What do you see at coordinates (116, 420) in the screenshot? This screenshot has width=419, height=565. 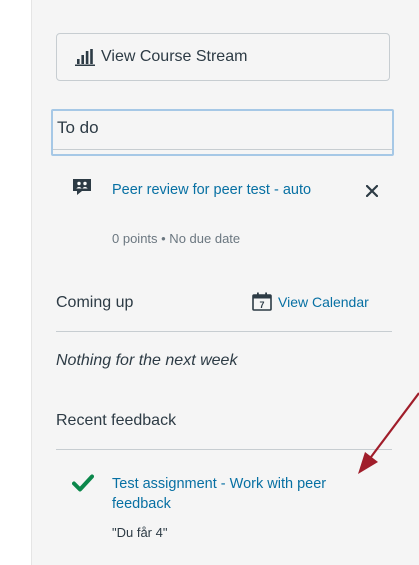 I see `recent-feedback-title: Recent feedback` at bounding box center [116, 420].